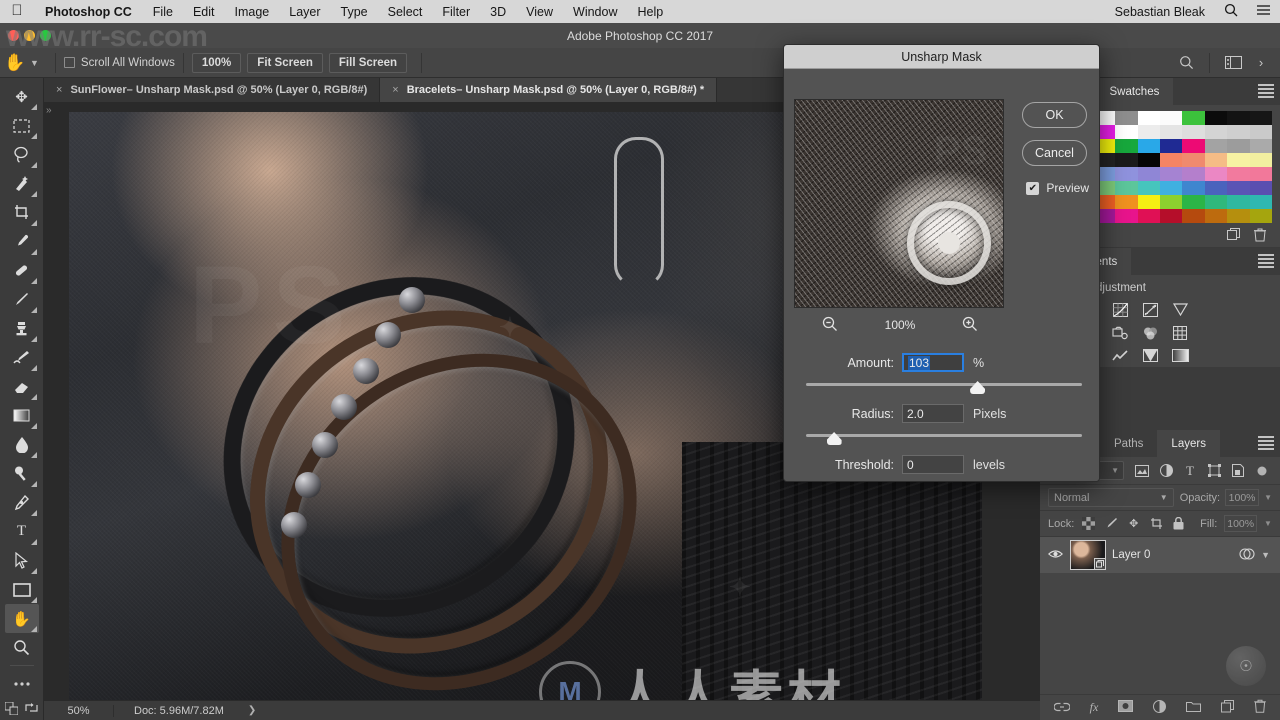 Image resolution: width=1280 pixels, height=720 pixels. What do you see at coordinates (830, 325) in the screenshot?
I see `zoom-out-icon` at bounding box center [830, 325].